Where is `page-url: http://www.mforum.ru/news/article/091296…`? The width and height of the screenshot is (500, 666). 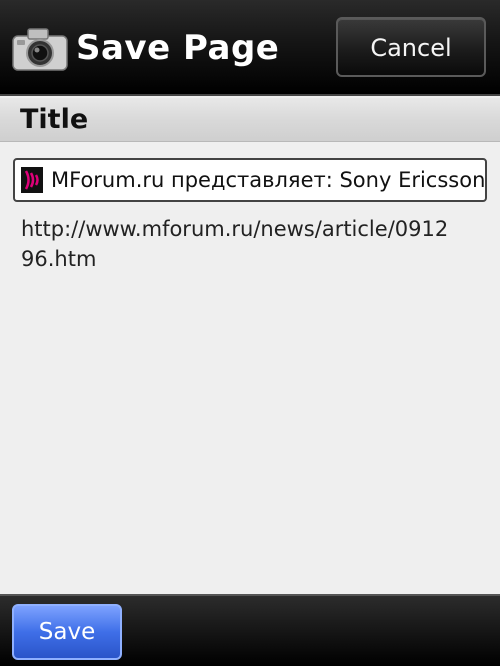 page-url: http://www.mforum.ru/news/article/091296… is located at coordinates (235, 244).